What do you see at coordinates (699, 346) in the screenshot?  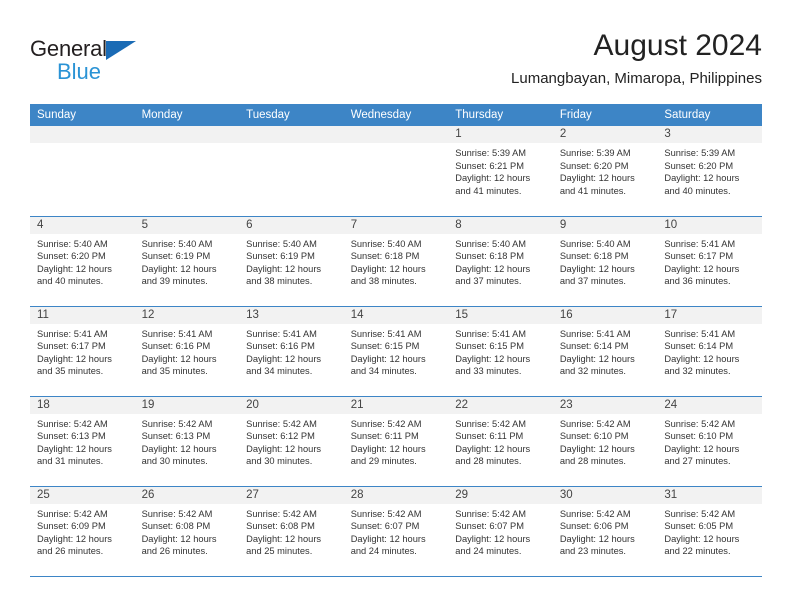 I see `day-detail-sunset: Sunset: 6:14 PM` at bounding box center [699, 346].